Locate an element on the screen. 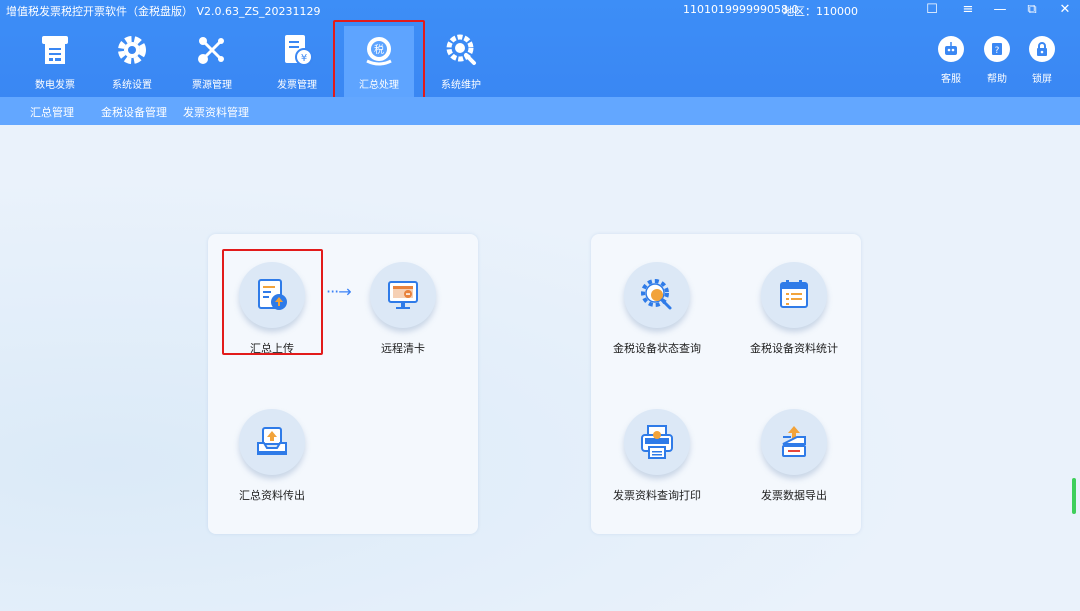  device-status-query-label: 金税设备状态查询 is located at coordinates (657, 348).